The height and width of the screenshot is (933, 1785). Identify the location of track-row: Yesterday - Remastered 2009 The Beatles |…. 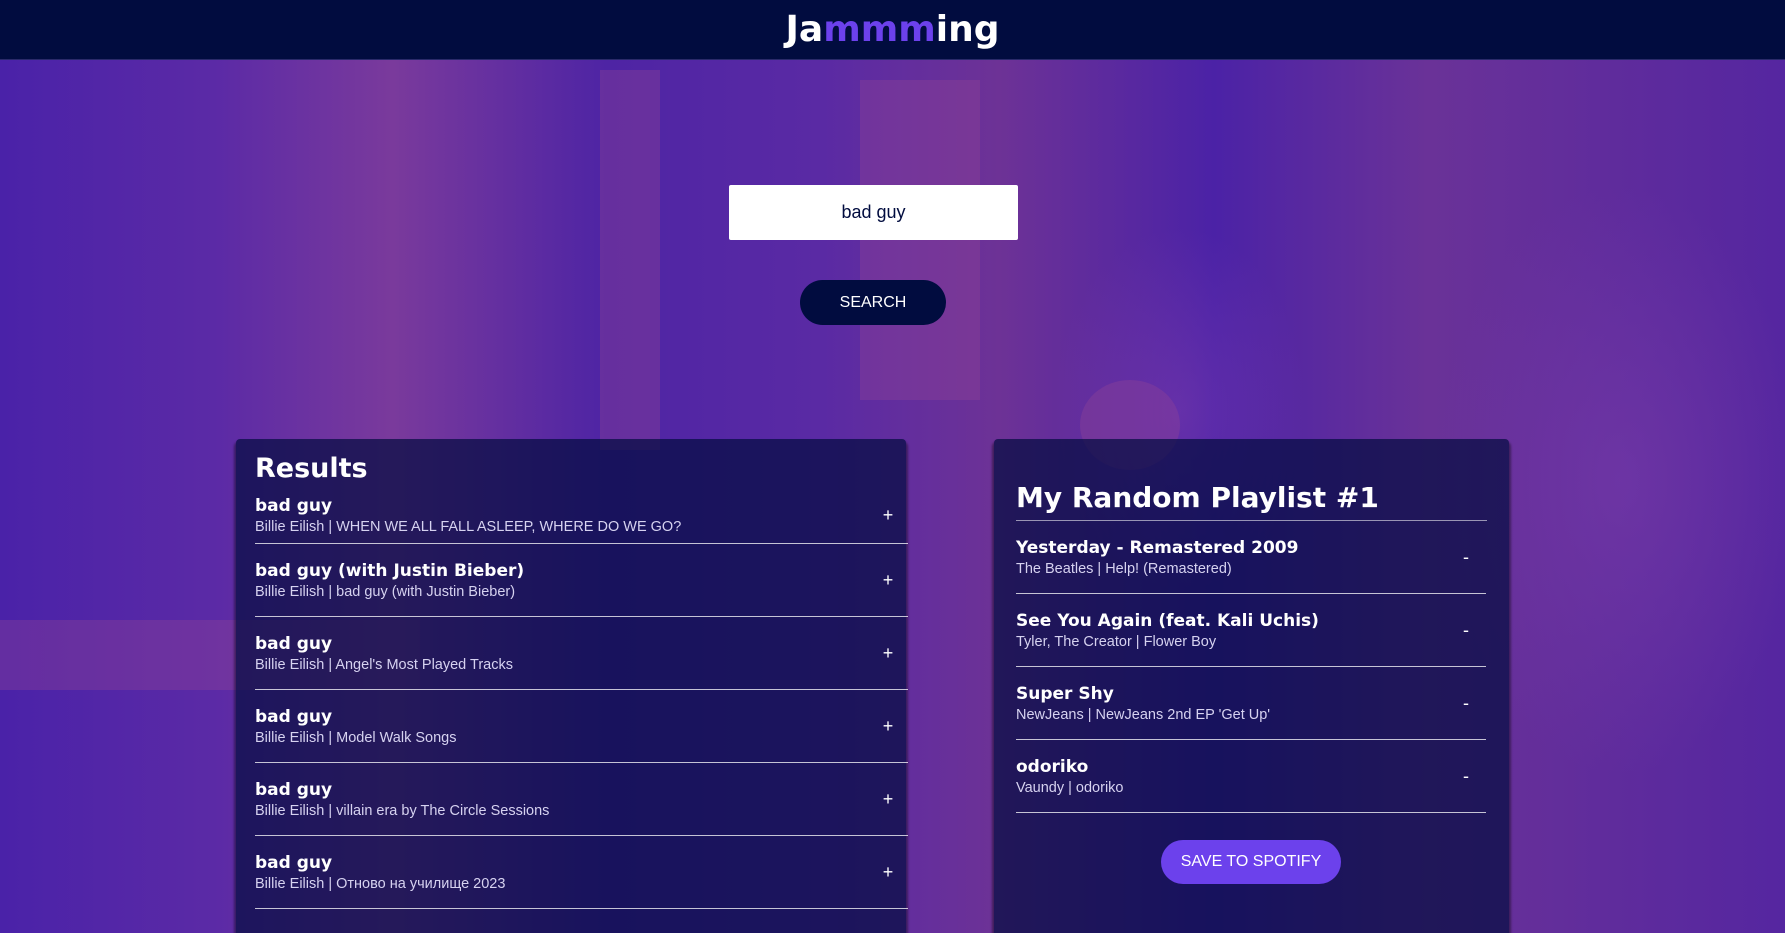
(1251, 557).